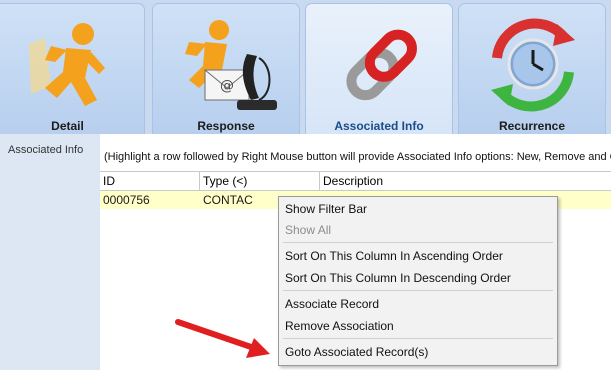  I want to click on tab-label-associated-info: Associated Info, so click(379, 126).